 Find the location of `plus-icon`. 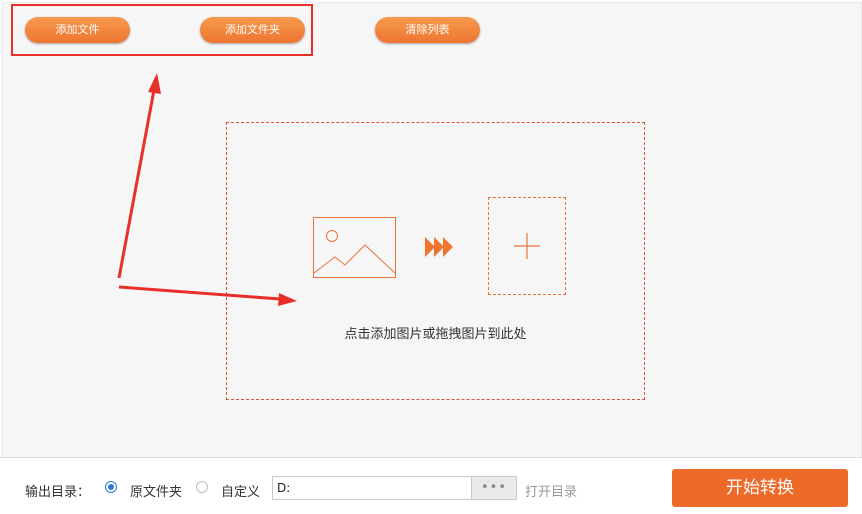

plus-icon is located at coordinates (527, 246).